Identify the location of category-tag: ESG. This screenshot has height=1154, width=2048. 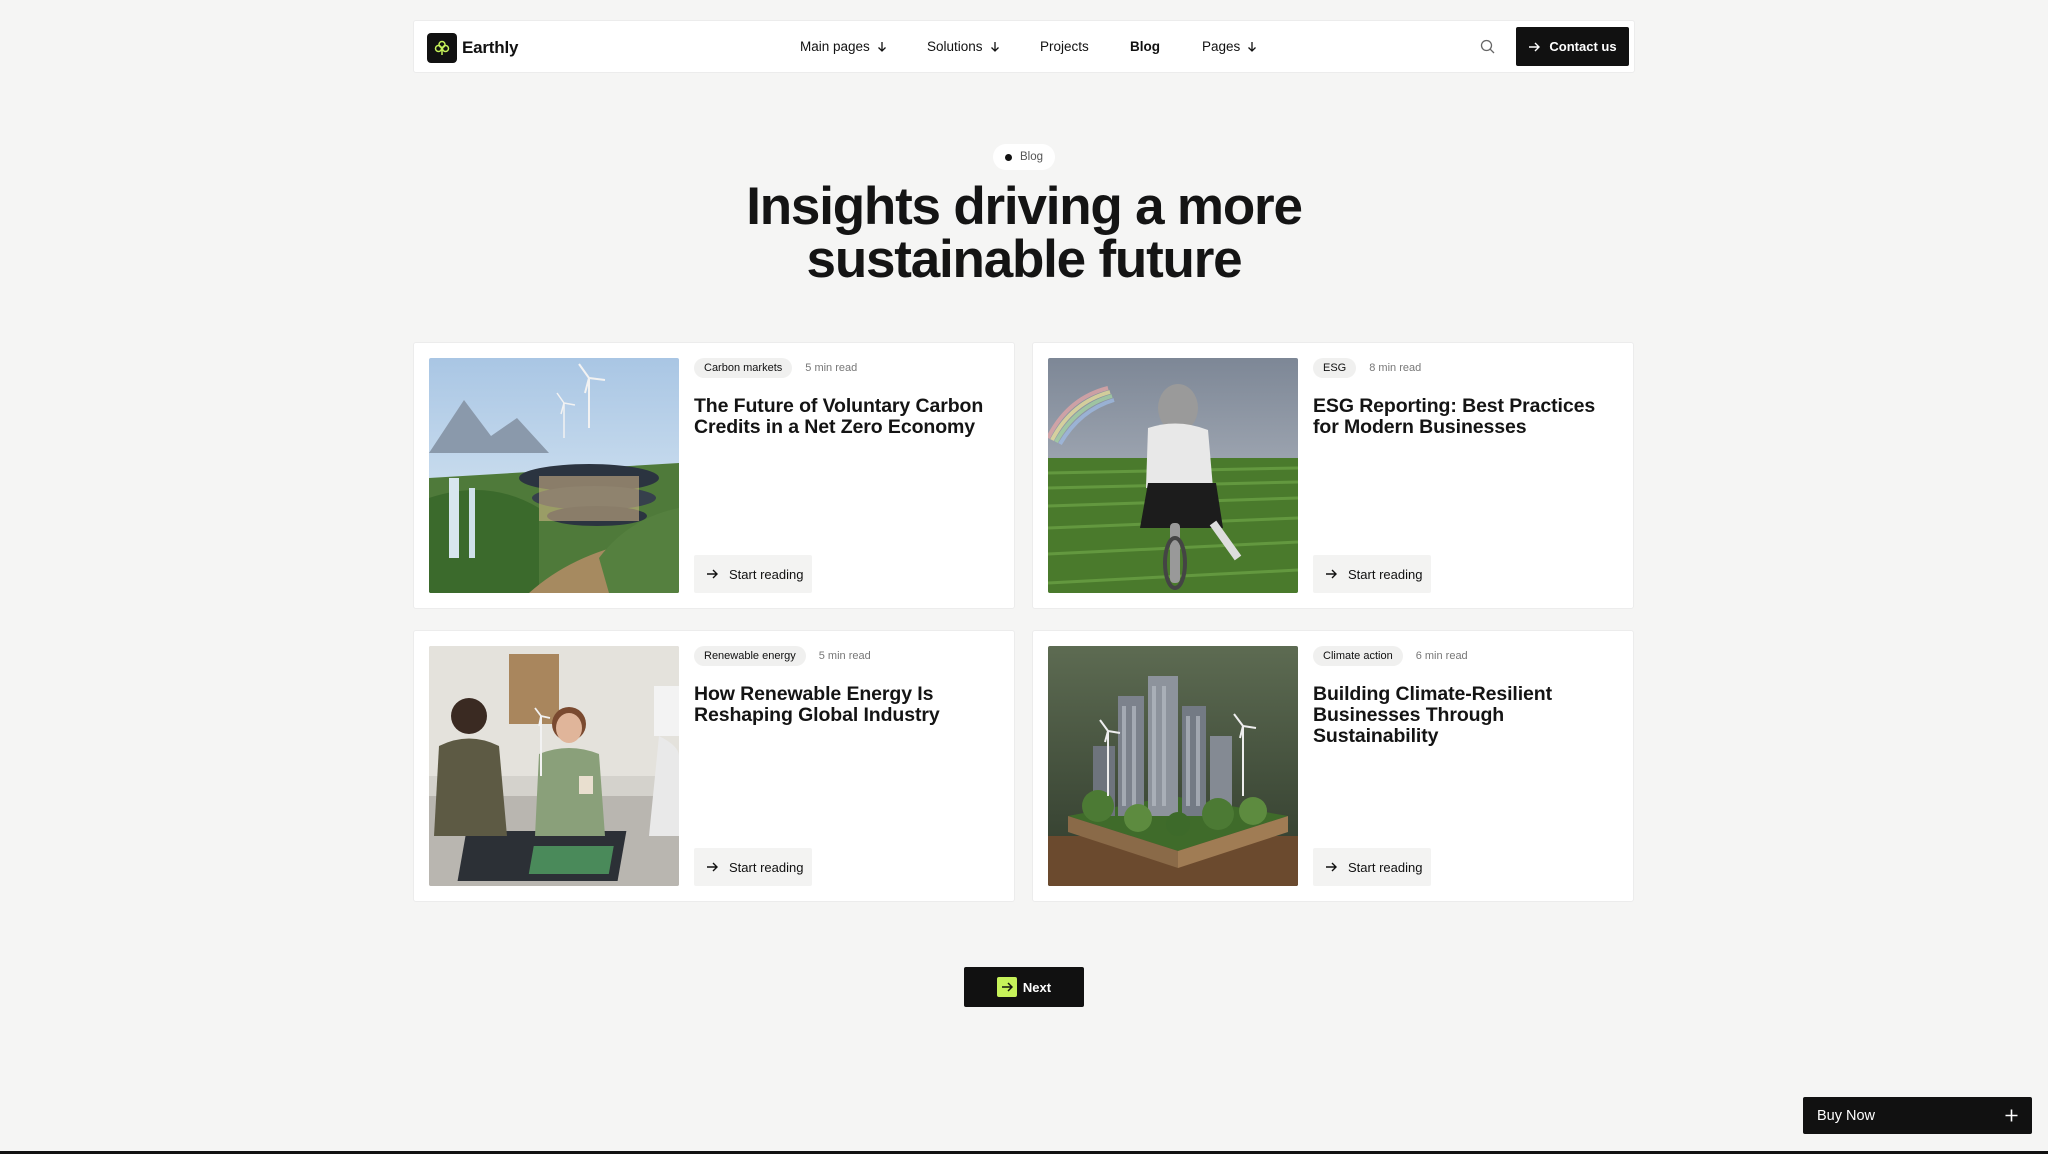
(1335, 368).